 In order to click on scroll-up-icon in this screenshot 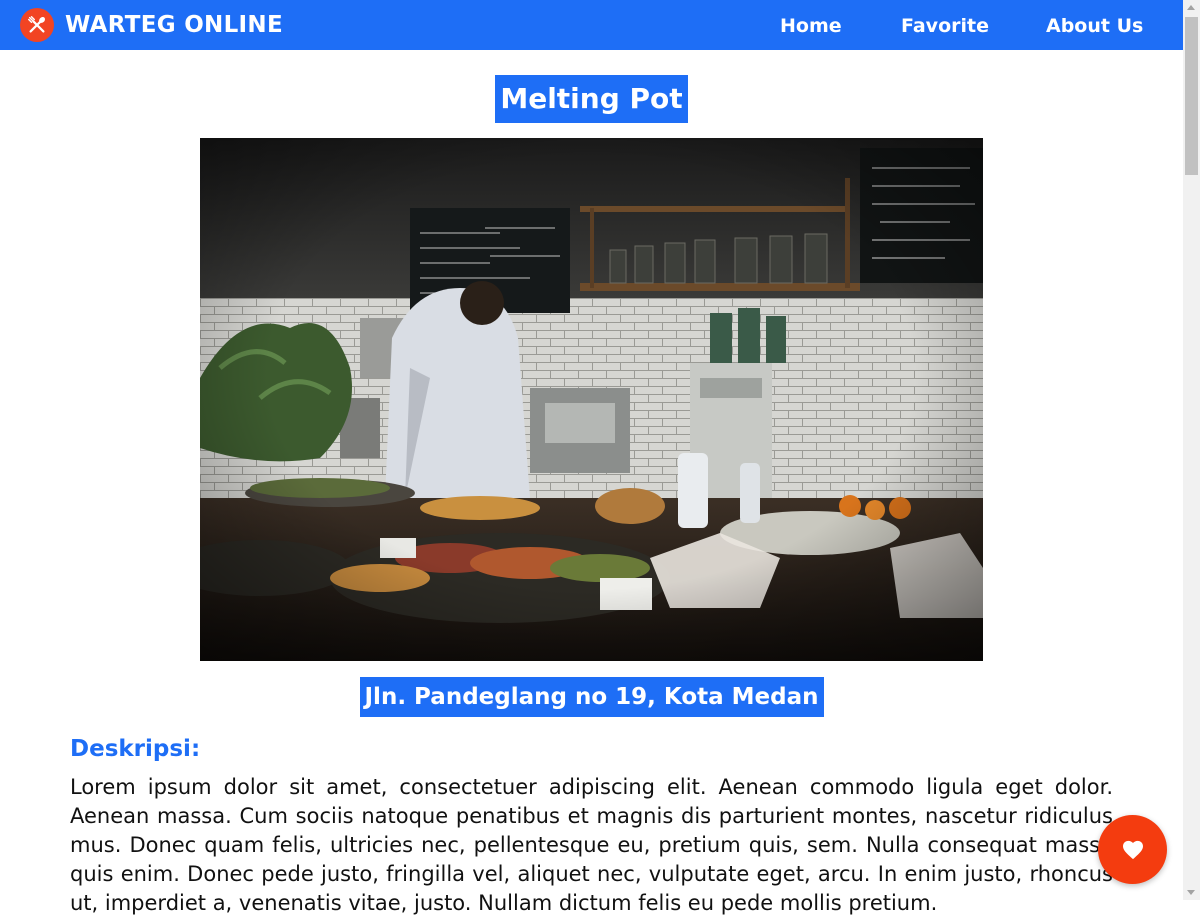, I will do `click(1191, 7)`.